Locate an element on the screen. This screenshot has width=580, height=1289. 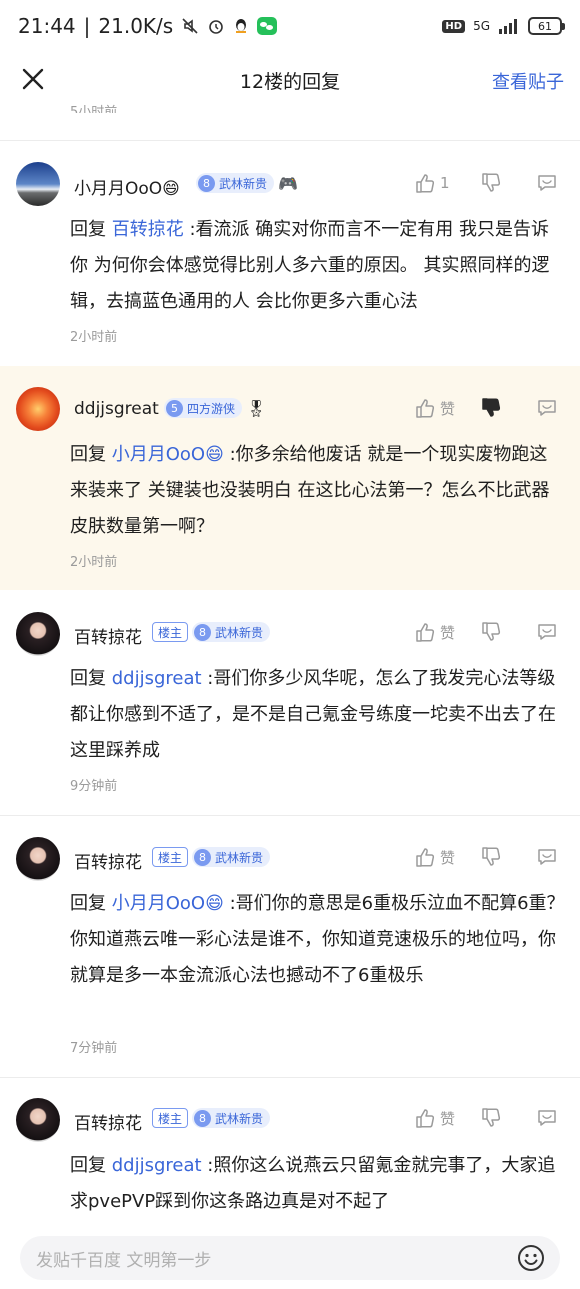
hd-badge: HD is located at coordinates (454, 26).